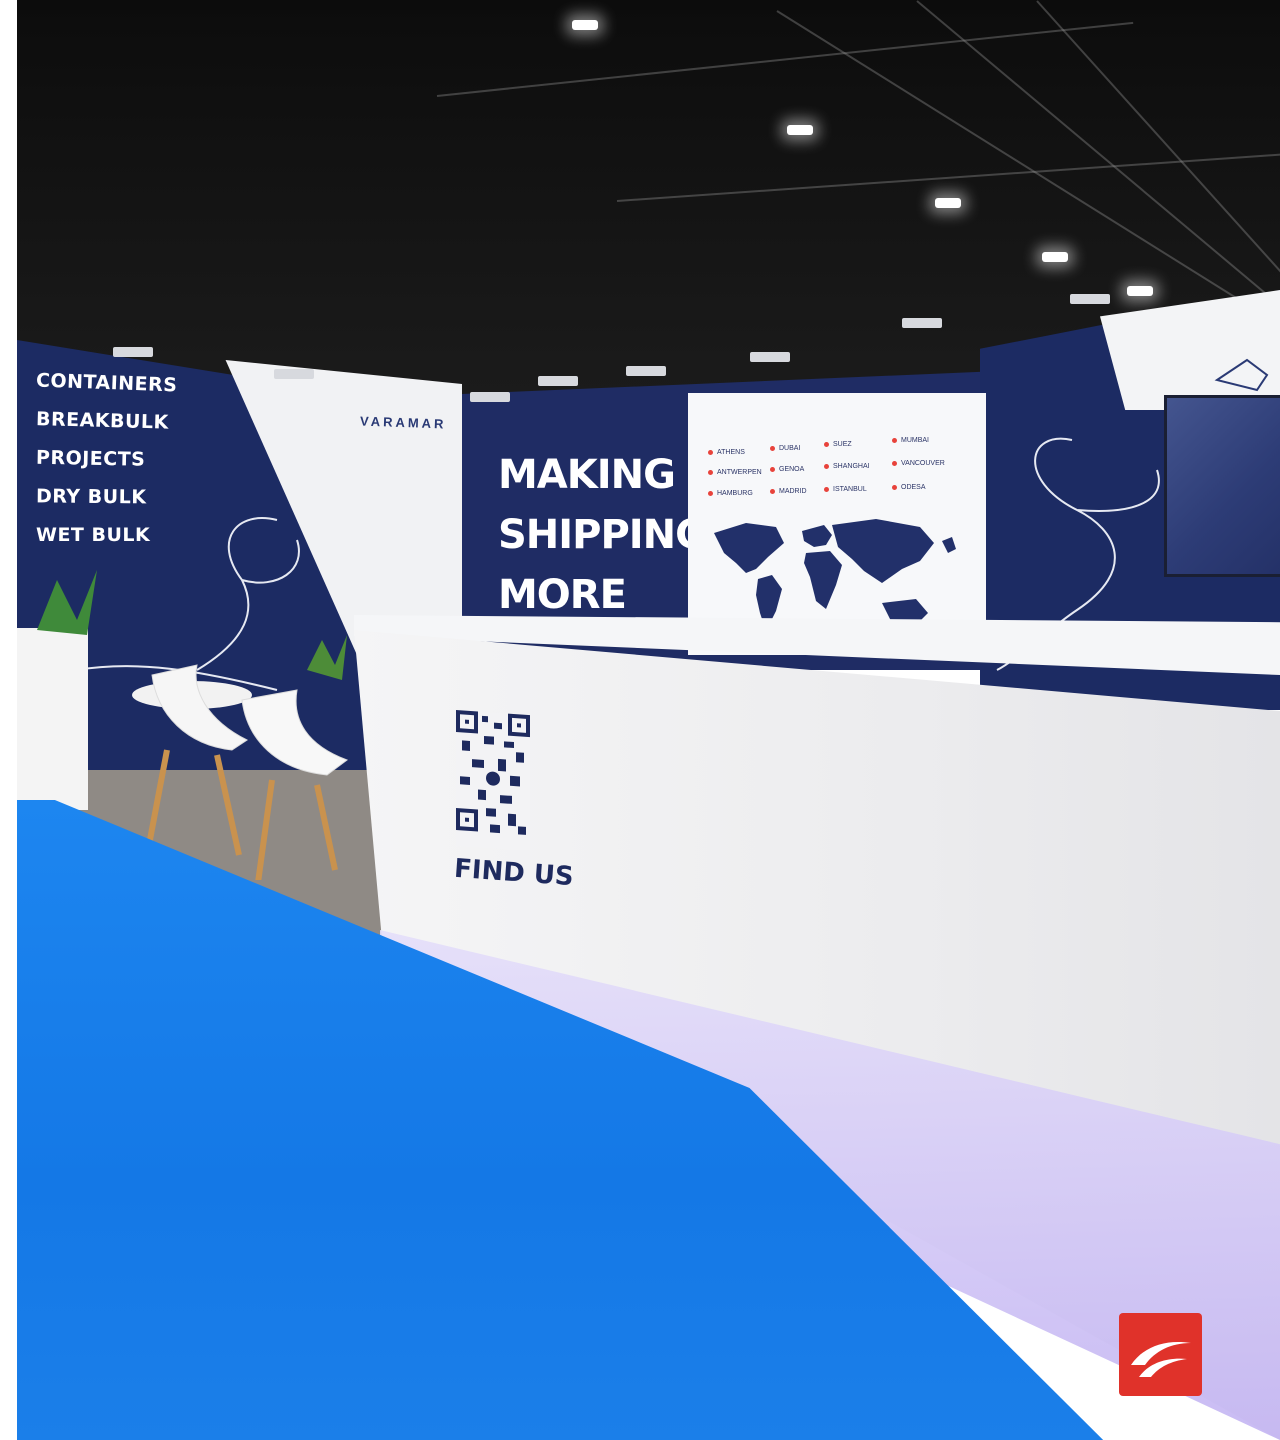  What do you see at coordinates (102, 421) in the screenshot?
I see `service-item: BREAKBULK` at bounding box center [102, 421].